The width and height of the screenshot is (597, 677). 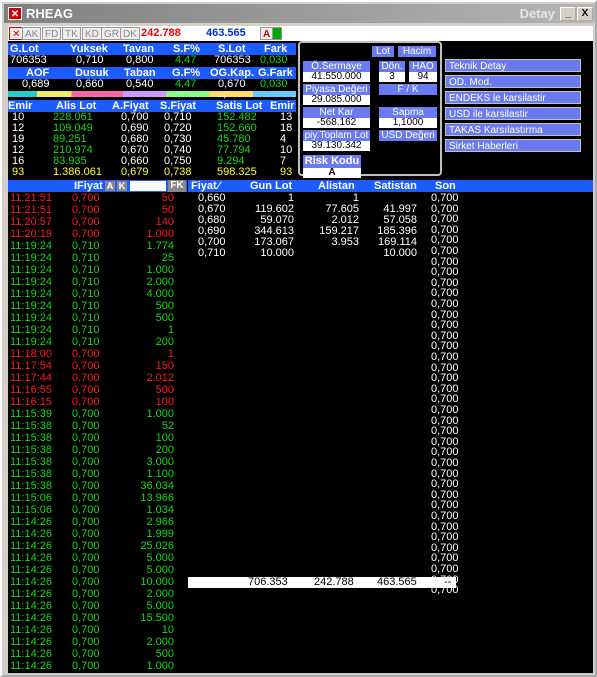 I want to click on hdr-ifiyat: IFiyat, so click(x=88, y=186).